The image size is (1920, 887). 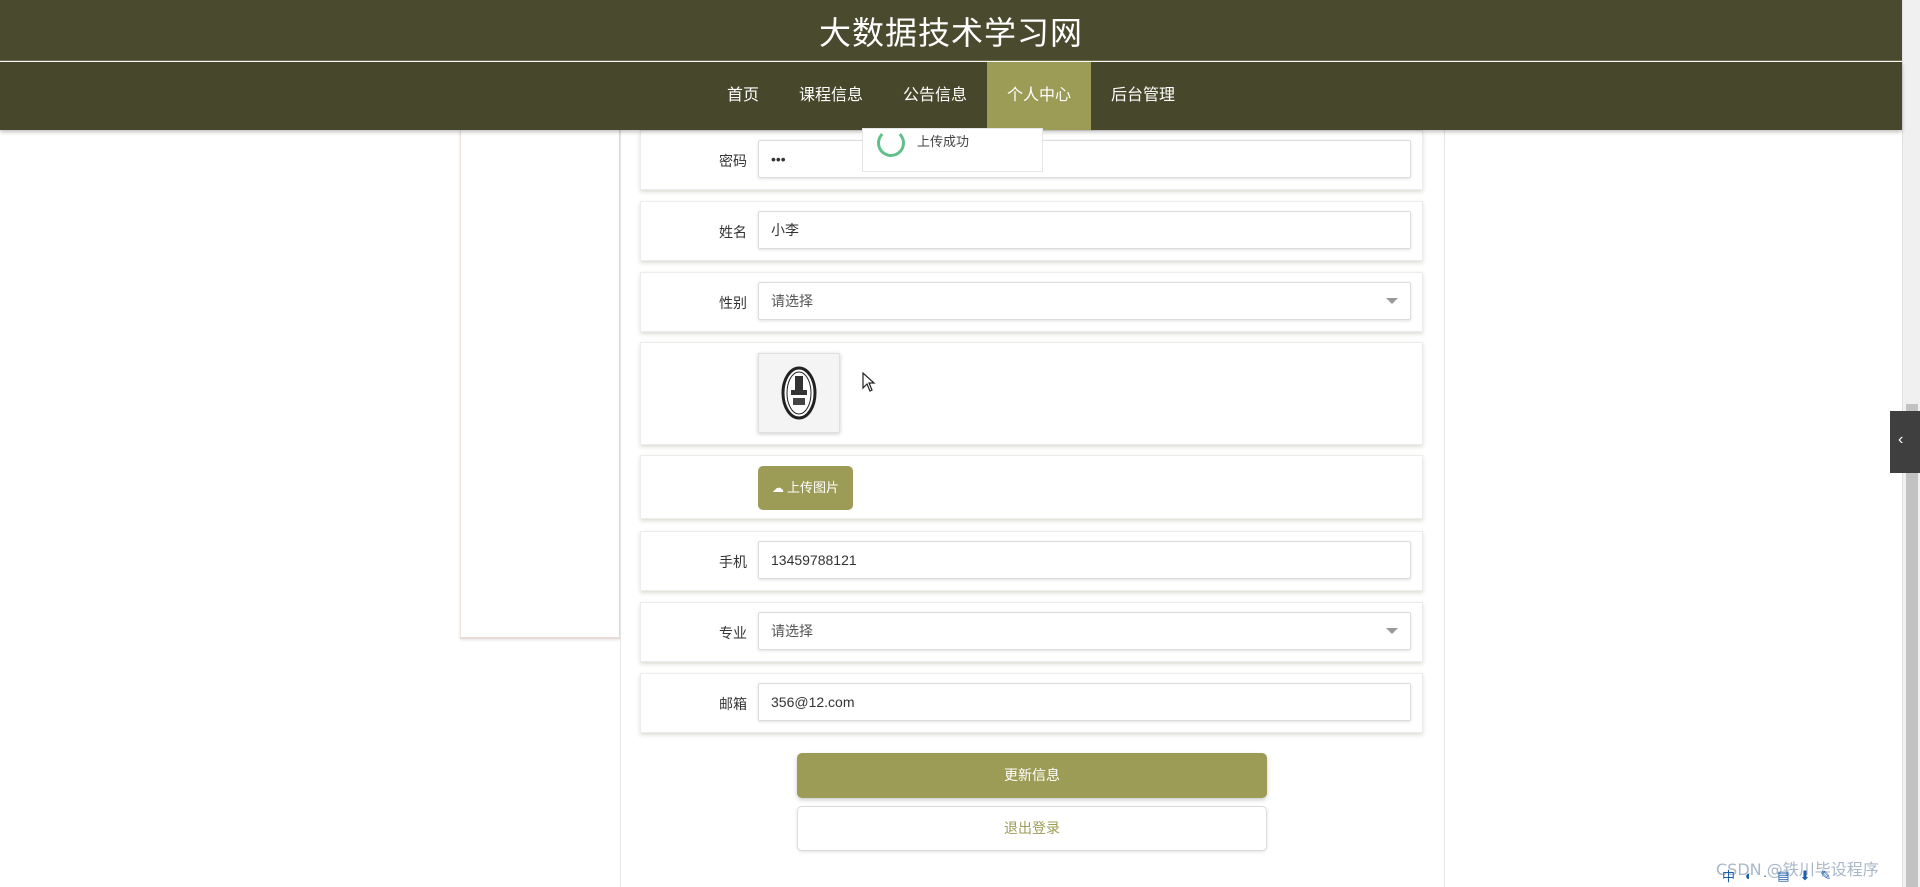 I want to click on side-collapse-tab: ‹, so click(x=1905, y=442).